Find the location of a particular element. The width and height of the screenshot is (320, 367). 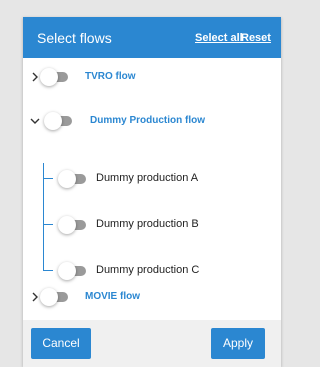

flow-label-movie: MOVIE flow is located at coordinates (112, 296).